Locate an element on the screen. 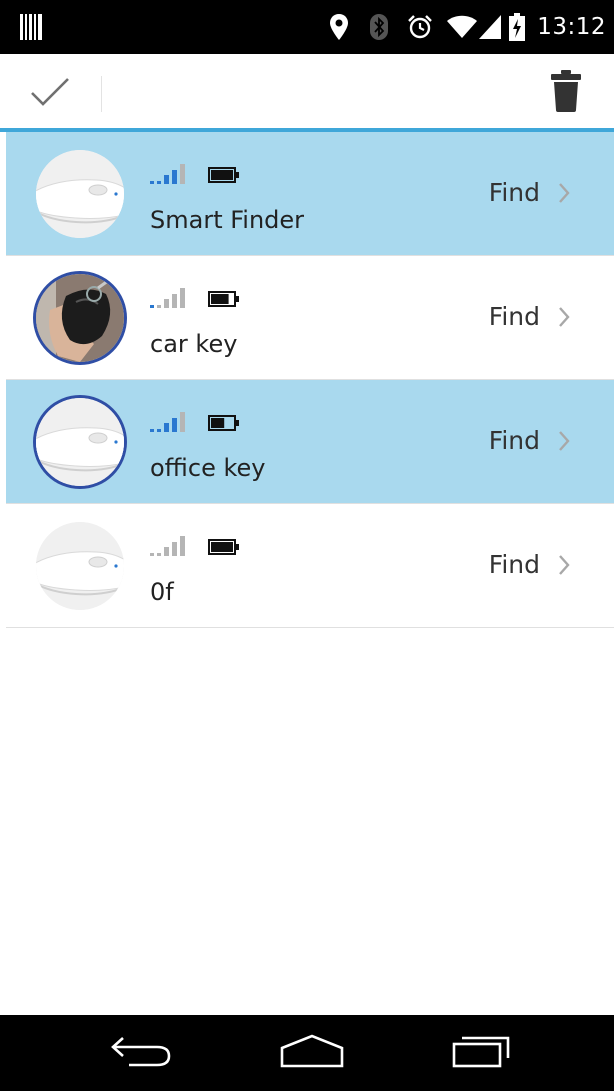 This screenshot has width=614, height=1091. bluetooth-icon is located at coordinates (379, 27).